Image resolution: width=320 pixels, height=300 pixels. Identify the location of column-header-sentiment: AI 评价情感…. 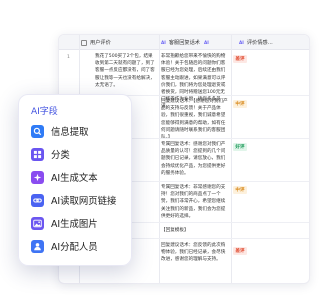
(256, 42).